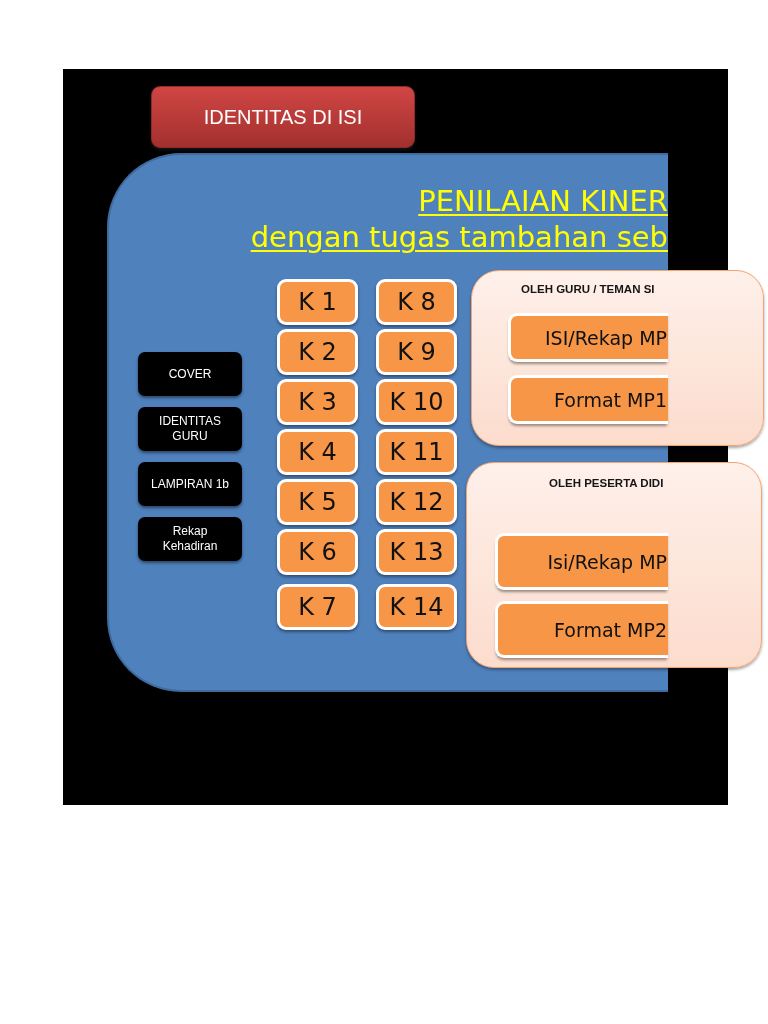  Describe the element at coordinates (581, 629) in the screenshot. I see `form-button: Format MP2` at that location.